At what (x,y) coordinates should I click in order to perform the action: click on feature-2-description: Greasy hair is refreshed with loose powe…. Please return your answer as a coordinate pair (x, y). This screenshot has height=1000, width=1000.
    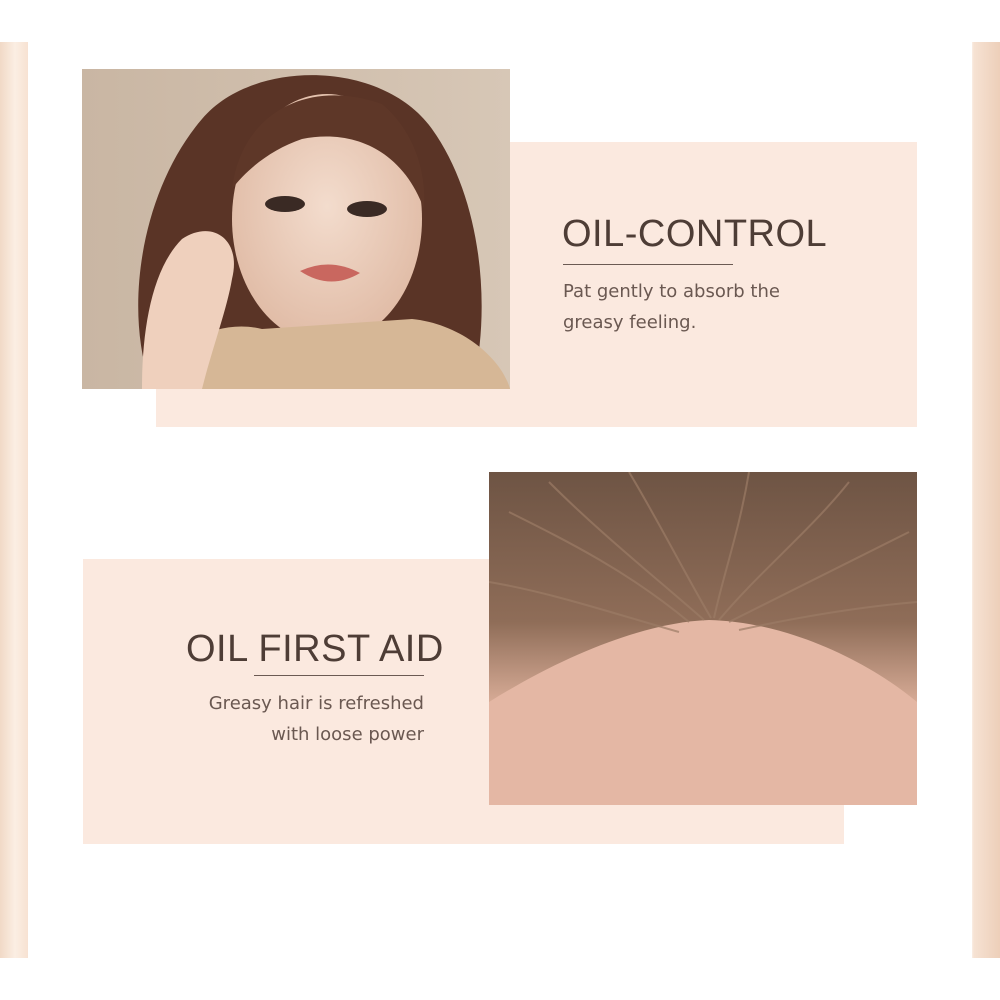
    Looking at the image, I should click on (304, 719).